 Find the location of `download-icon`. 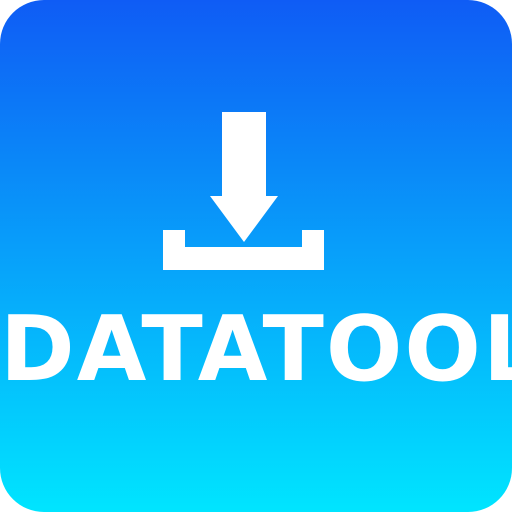

download-icon is located at coordinates (243, 191).